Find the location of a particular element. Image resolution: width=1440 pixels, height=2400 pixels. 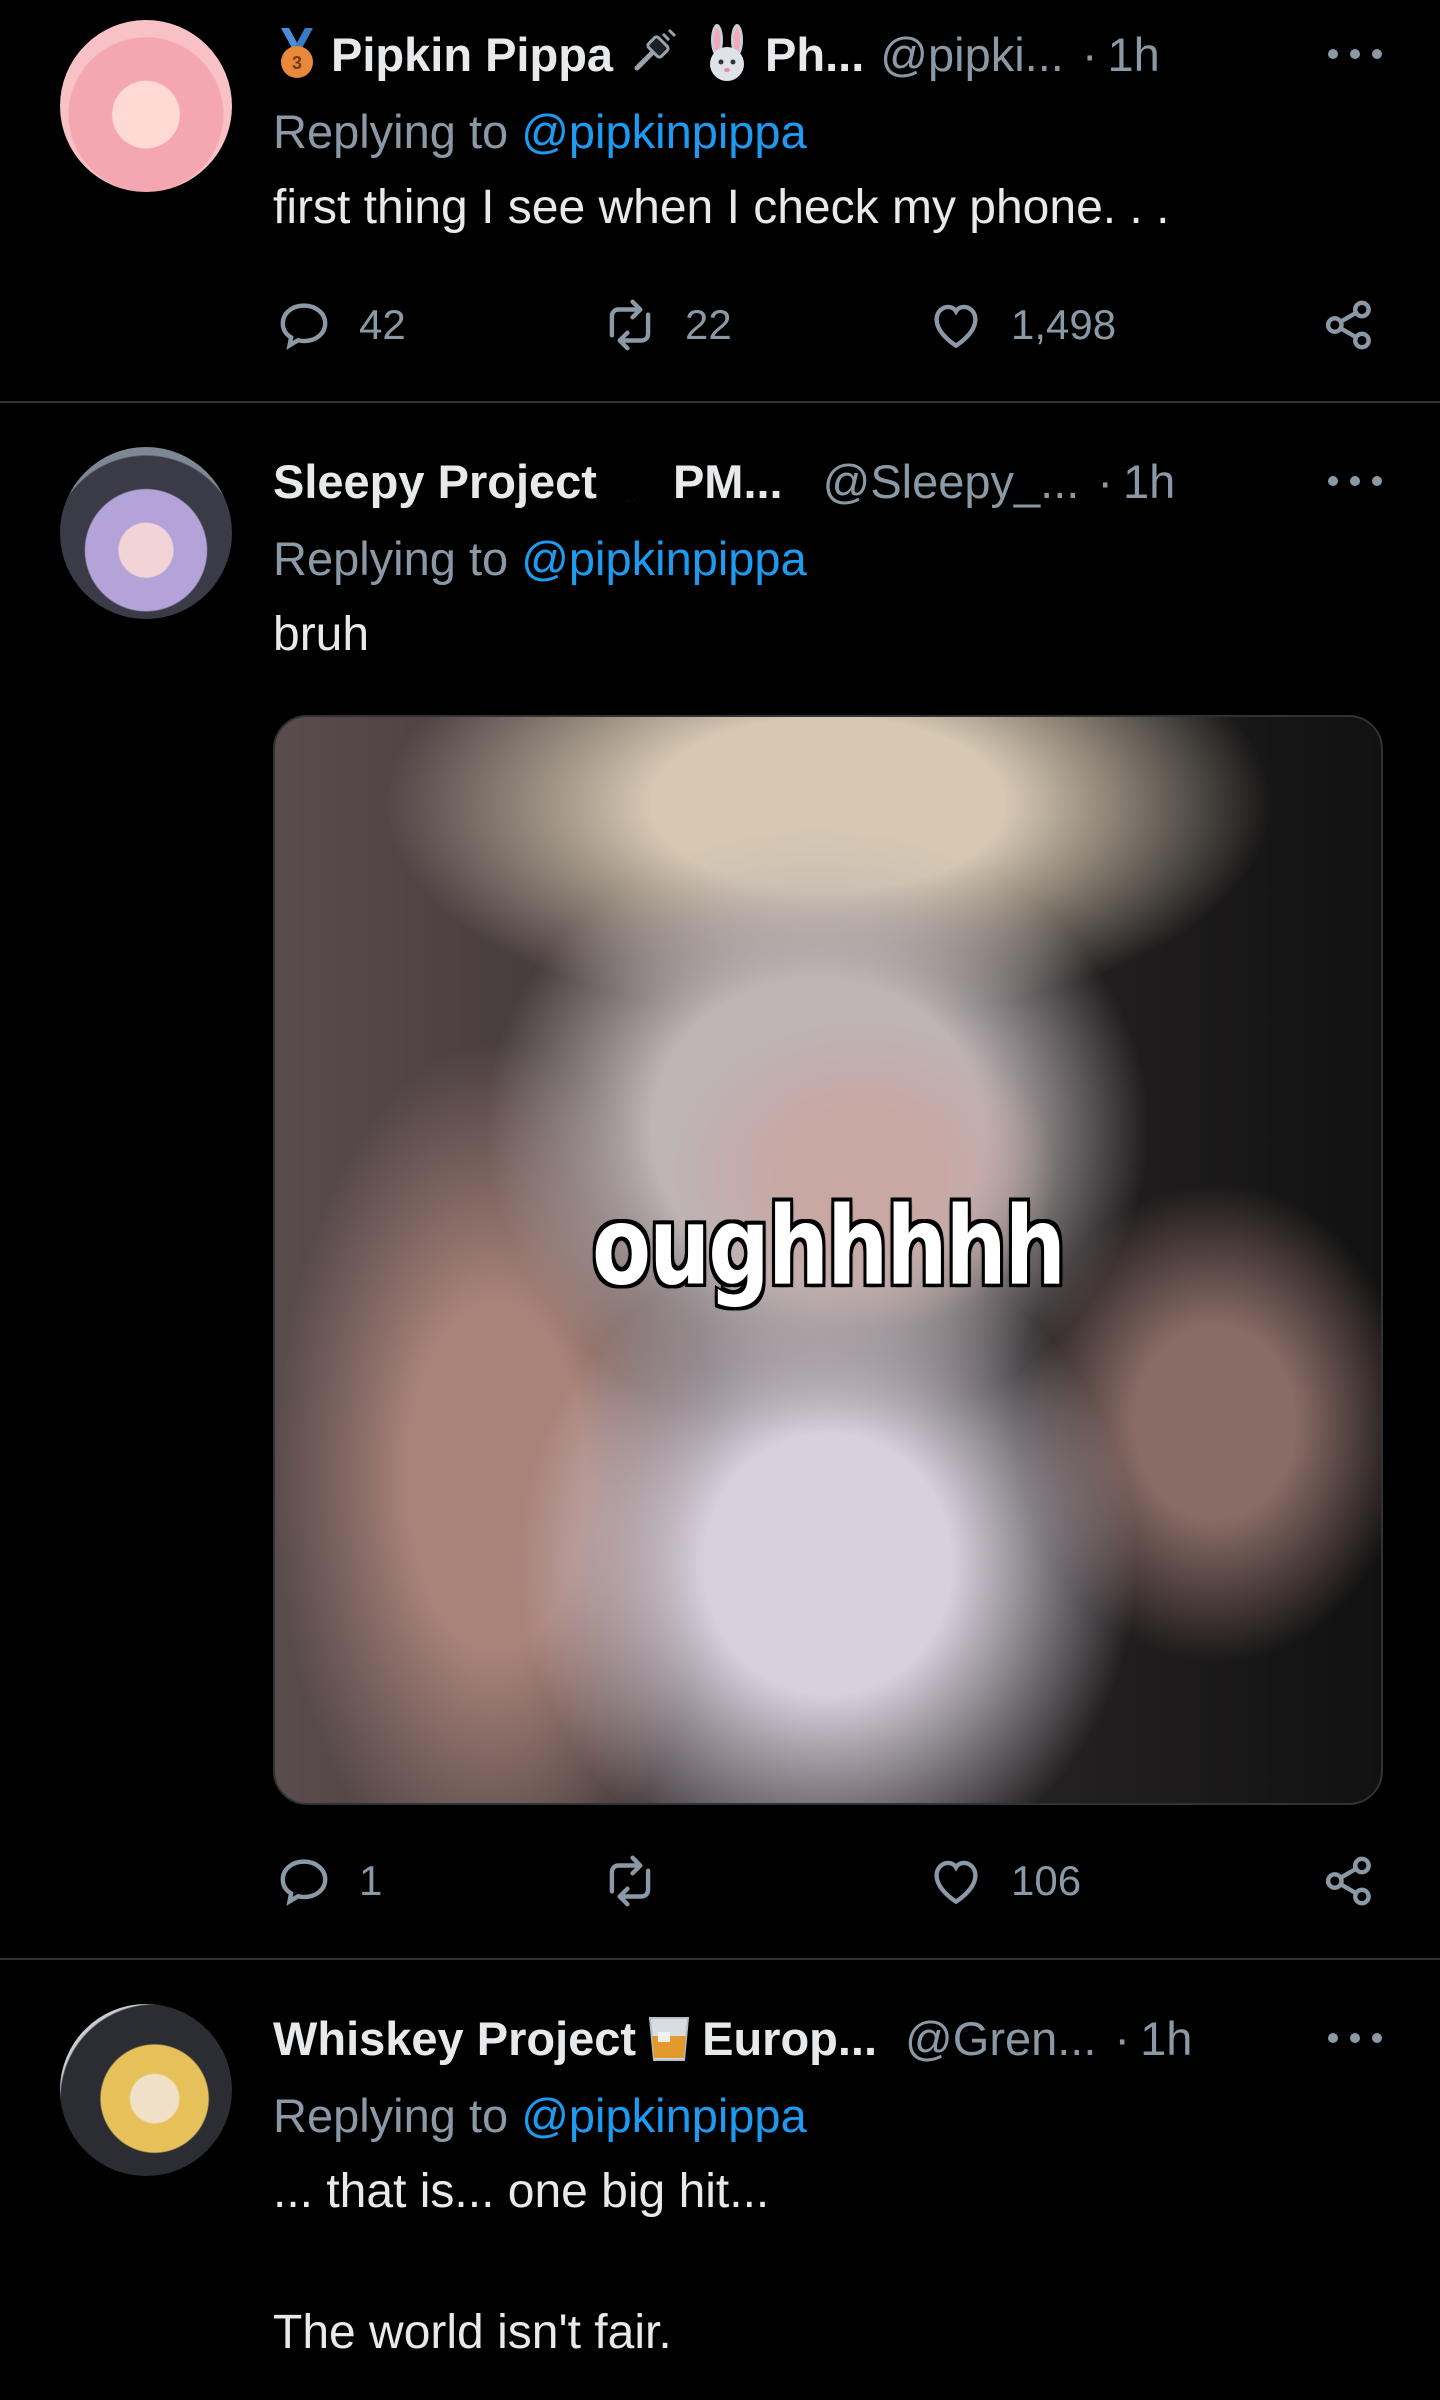

like-count: 106 is located at coordinates (1046, 1880).